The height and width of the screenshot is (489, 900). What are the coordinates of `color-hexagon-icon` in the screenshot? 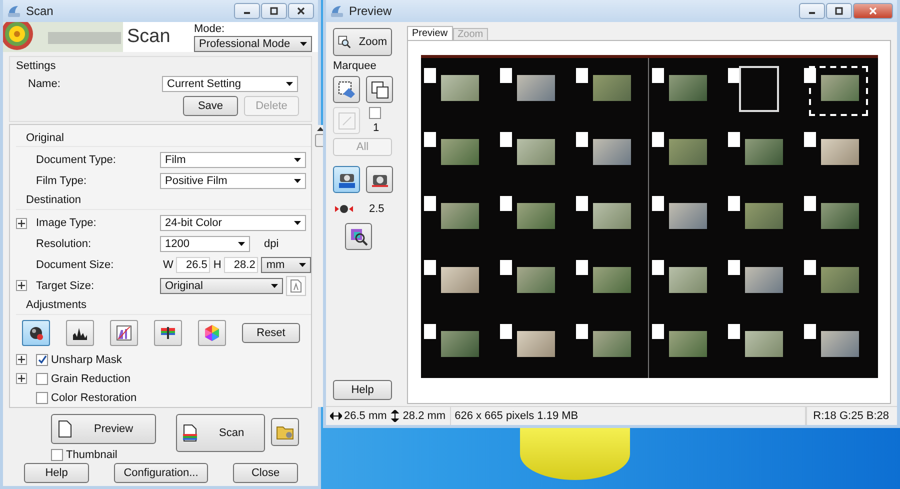 It's located at (212, 333).